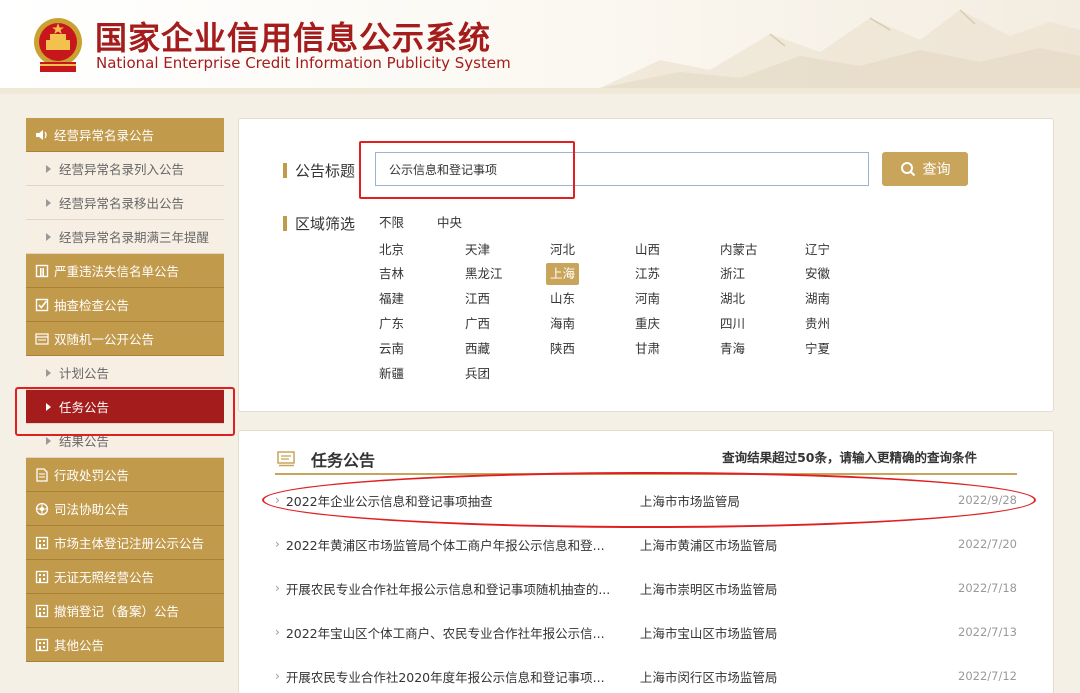  I want to click on result-date: 2022/7/12, so click(987, 676).